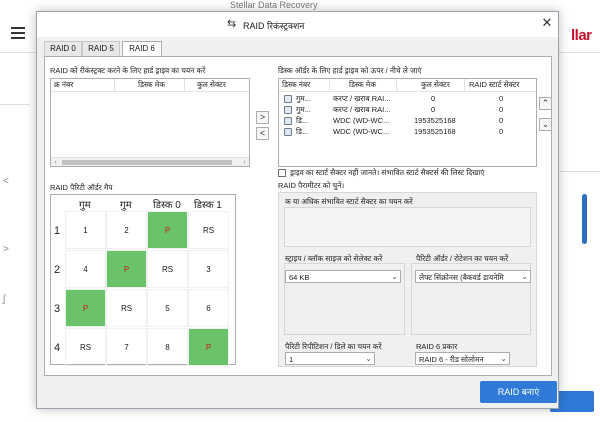 This screenshot has width=600, height=422. Describe the element at coordinates (167, 205) in the screenshot. I see `map-column-header: डिस्क 0` at that location.